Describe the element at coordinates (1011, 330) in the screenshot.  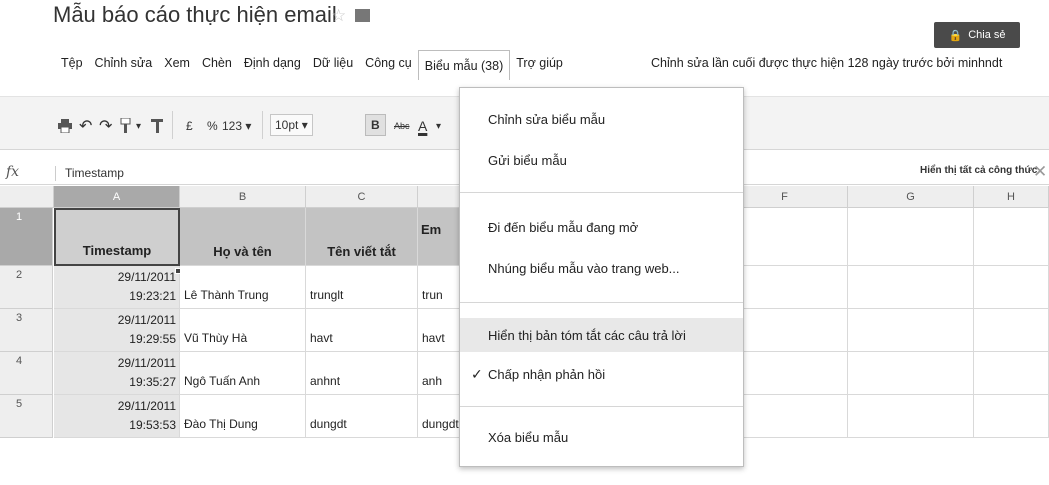
I see `cell-h3` at that location.